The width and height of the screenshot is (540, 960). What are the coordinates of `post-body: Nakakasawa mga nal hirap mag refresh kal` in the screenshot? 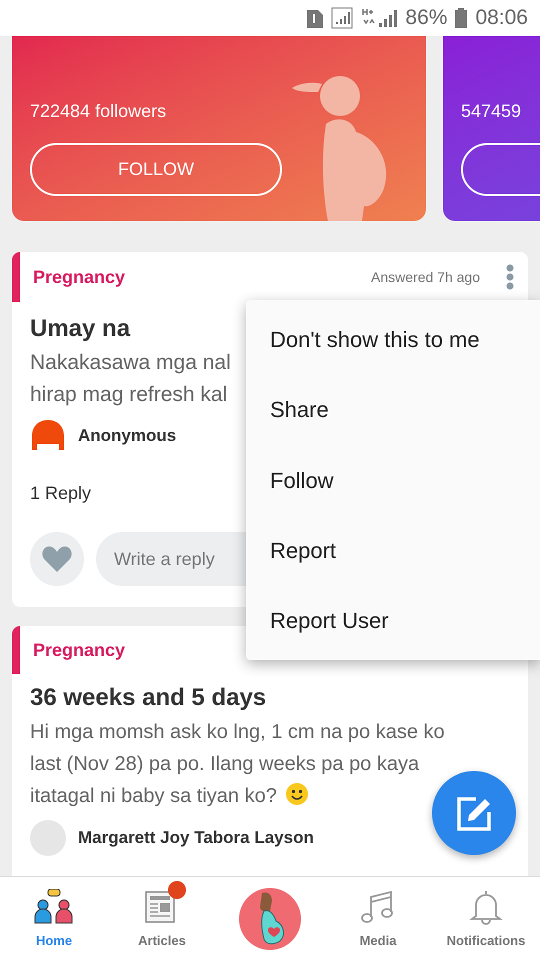 It's located at (131, 379).